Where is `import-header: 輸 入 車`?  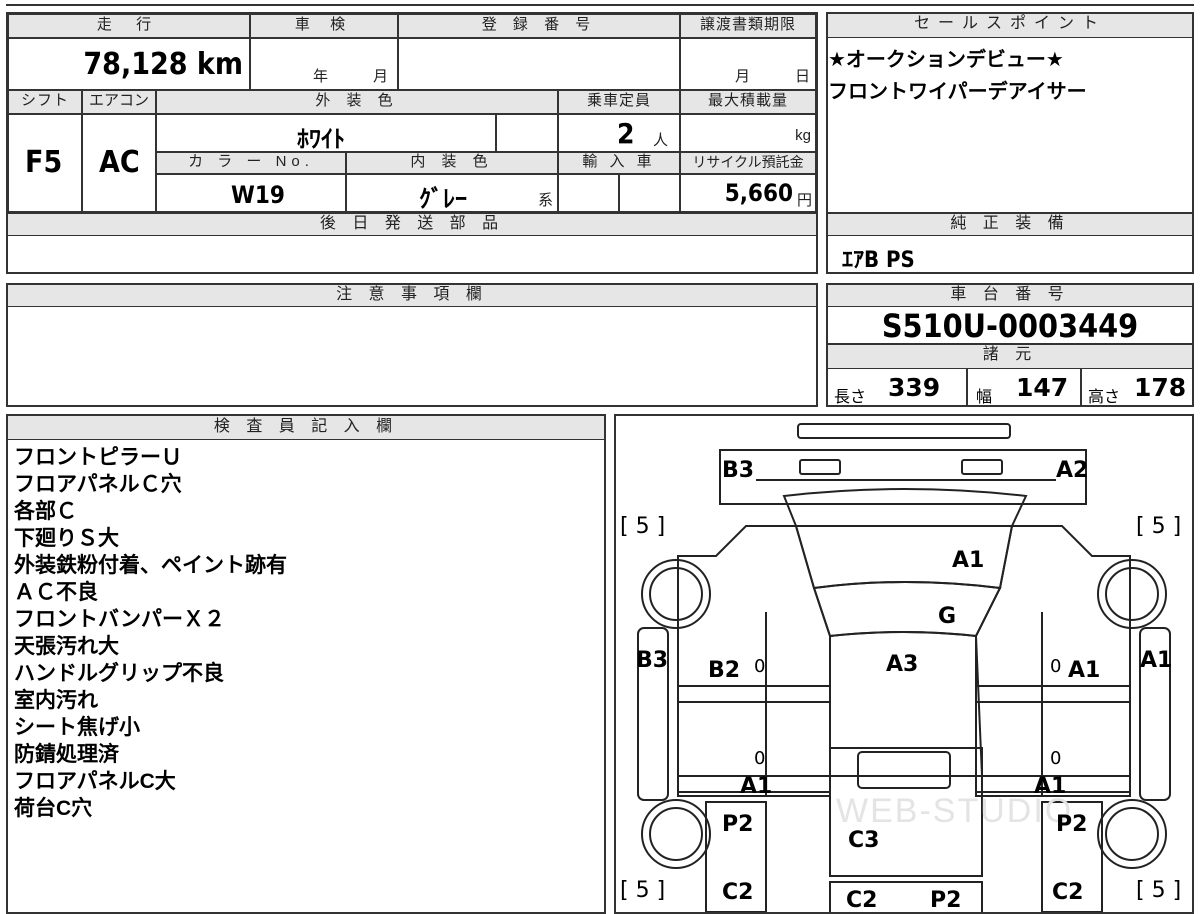
import-header: 輸 入 車 is located at coordinates (619, 163).